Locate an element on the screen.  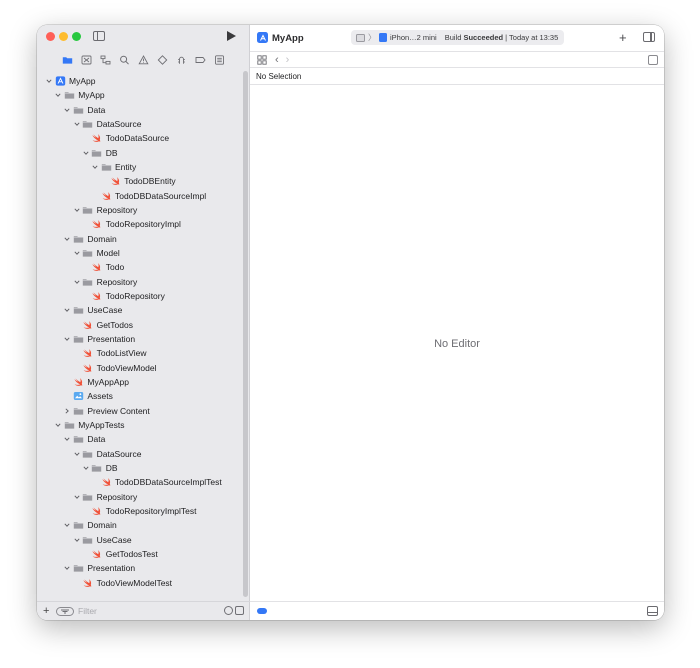
console-toggle-icon is located at coordinates (652, 611).